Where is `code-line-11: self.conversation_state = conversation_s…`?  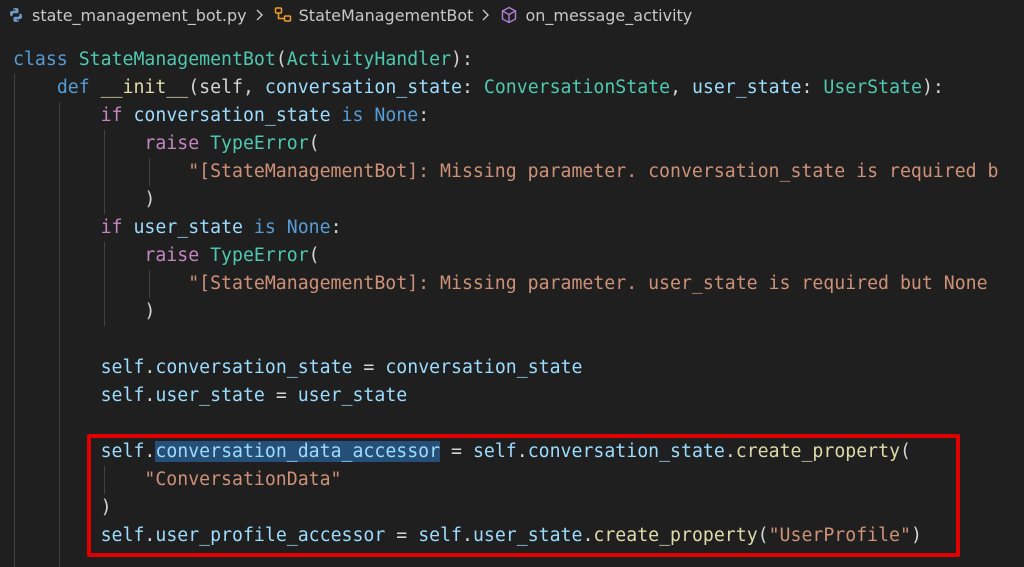
code-line-11: self.conversation_state = conversation_s… is located at coordinates (341, 367).